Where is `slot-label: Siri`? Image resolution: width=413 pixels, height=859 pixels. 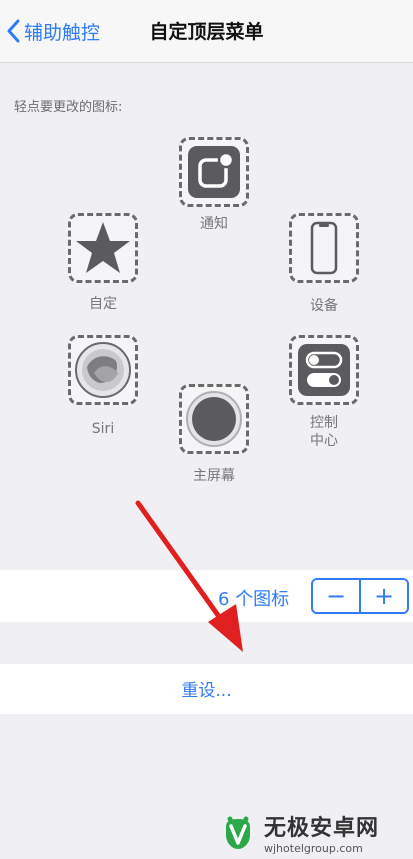
slot-label: Siri is located at coordinates (103, 429).